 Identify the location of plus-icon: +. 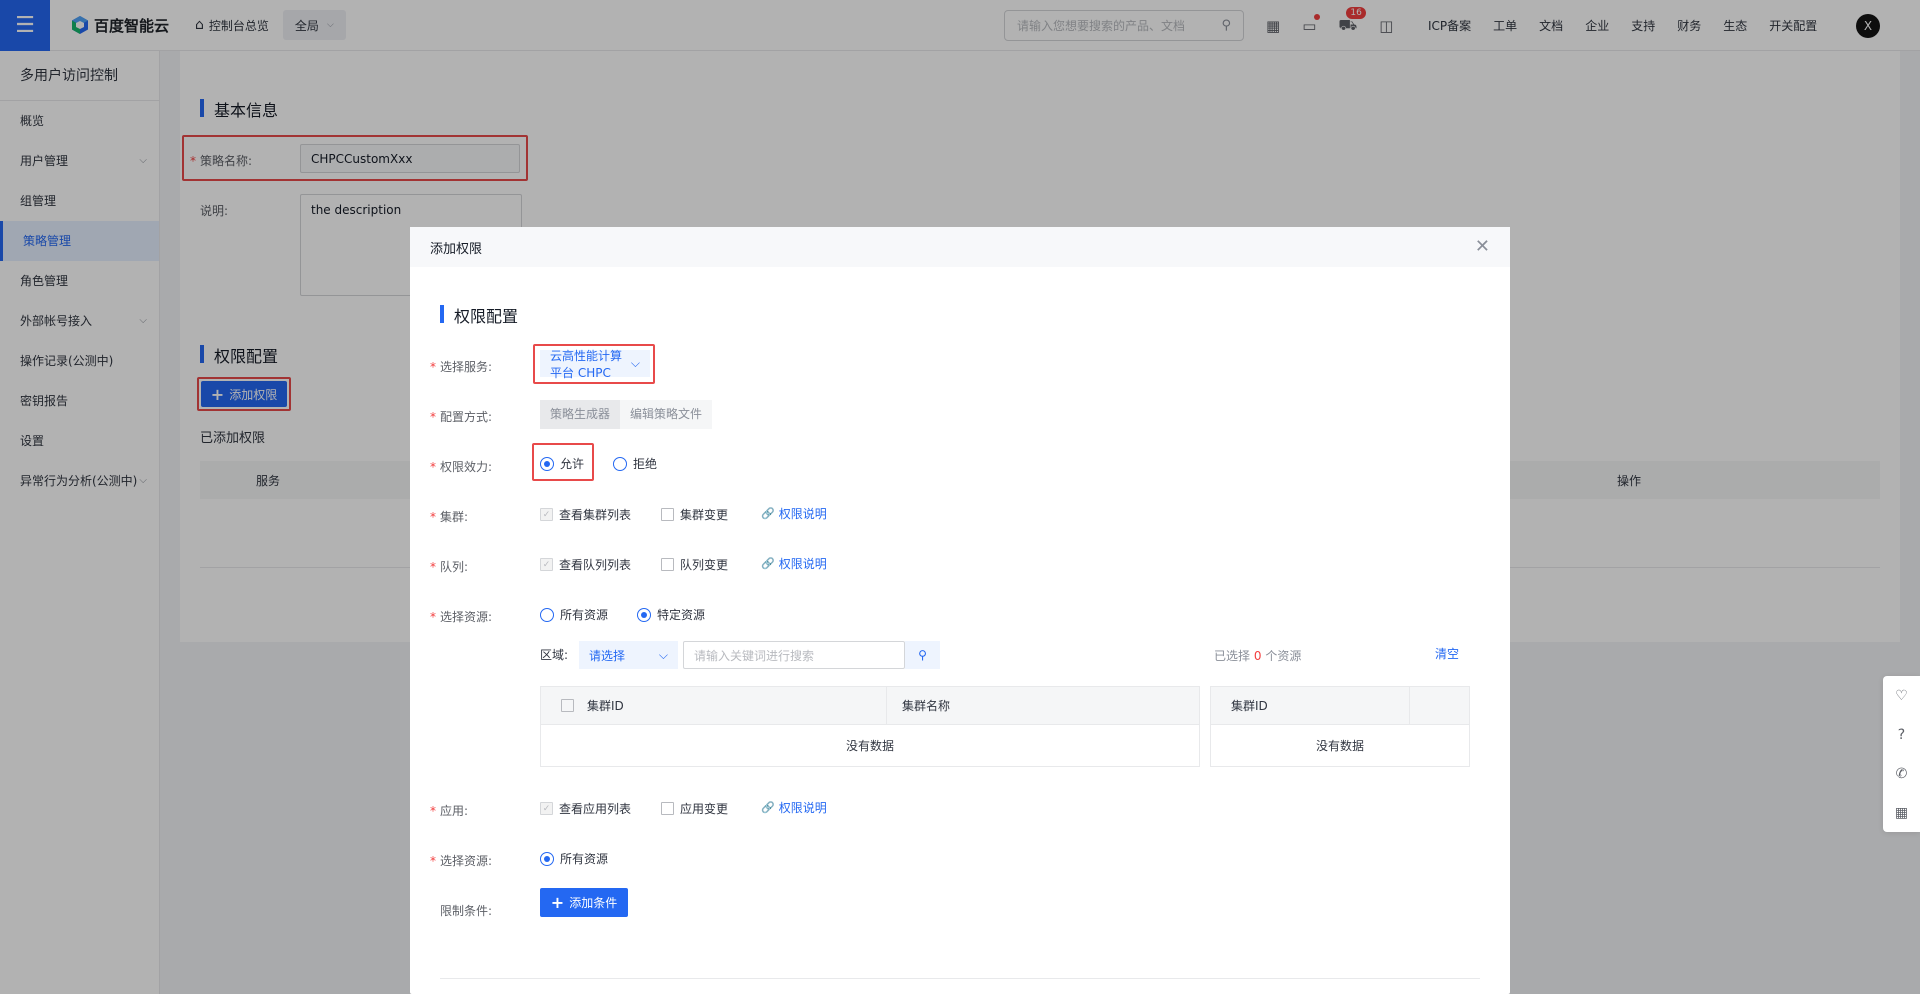
(557, 902).